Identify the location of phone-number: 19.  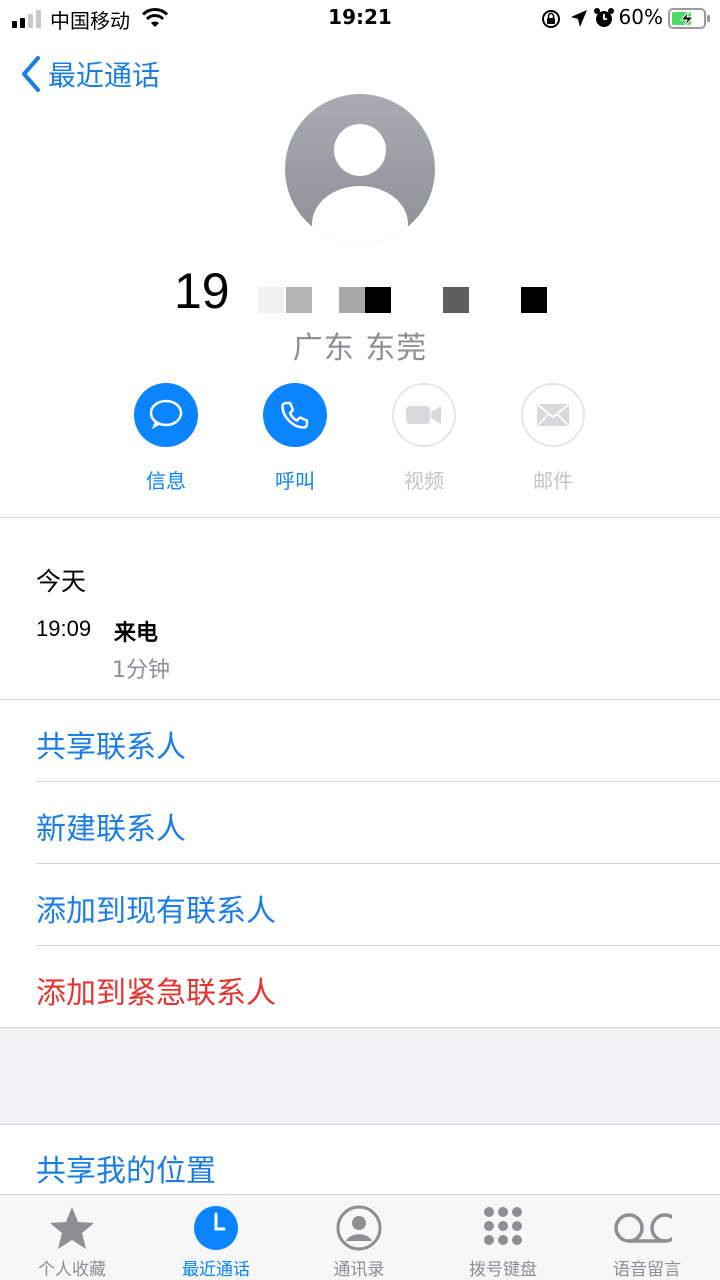
(202, 291).